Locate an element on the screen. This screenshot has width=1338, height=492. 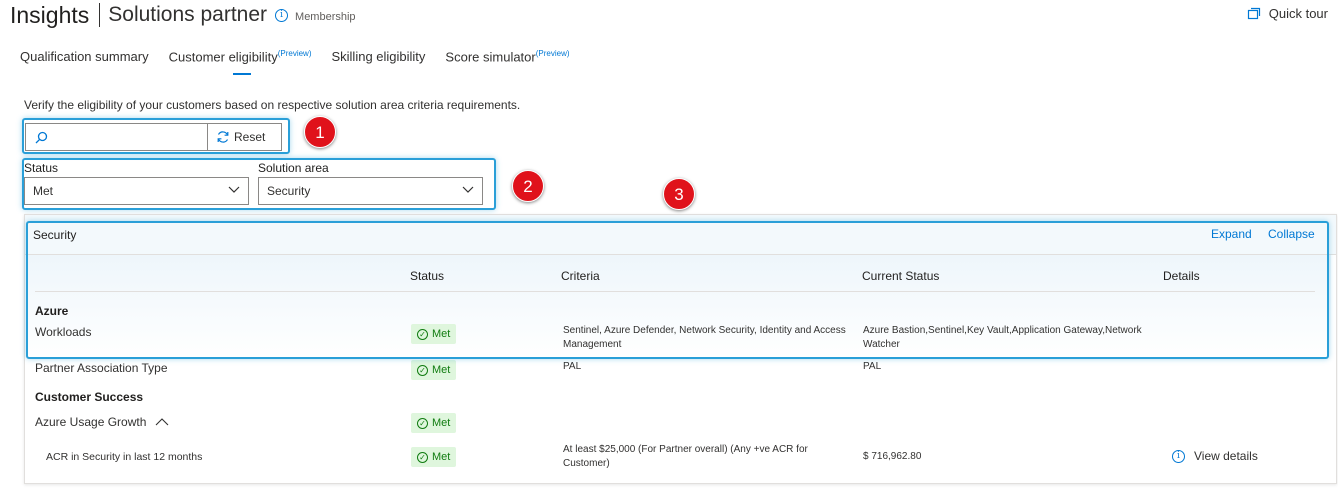
tab-label: Qualification summary is located at coordinates (84, 56).